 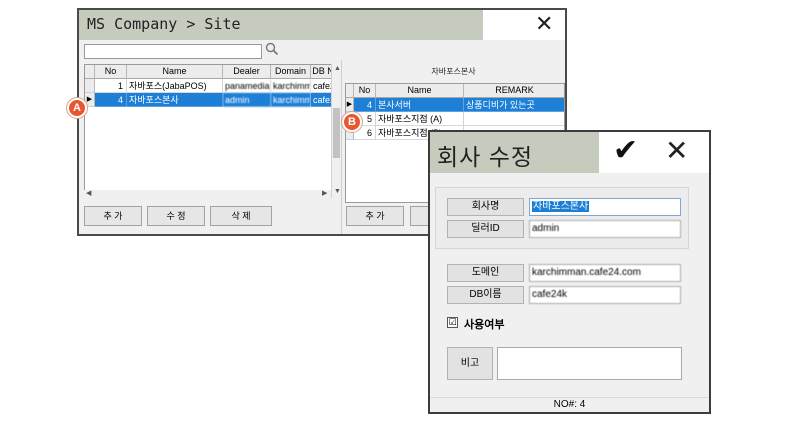 I want to click on search-icon, so click(x=272, y=50).